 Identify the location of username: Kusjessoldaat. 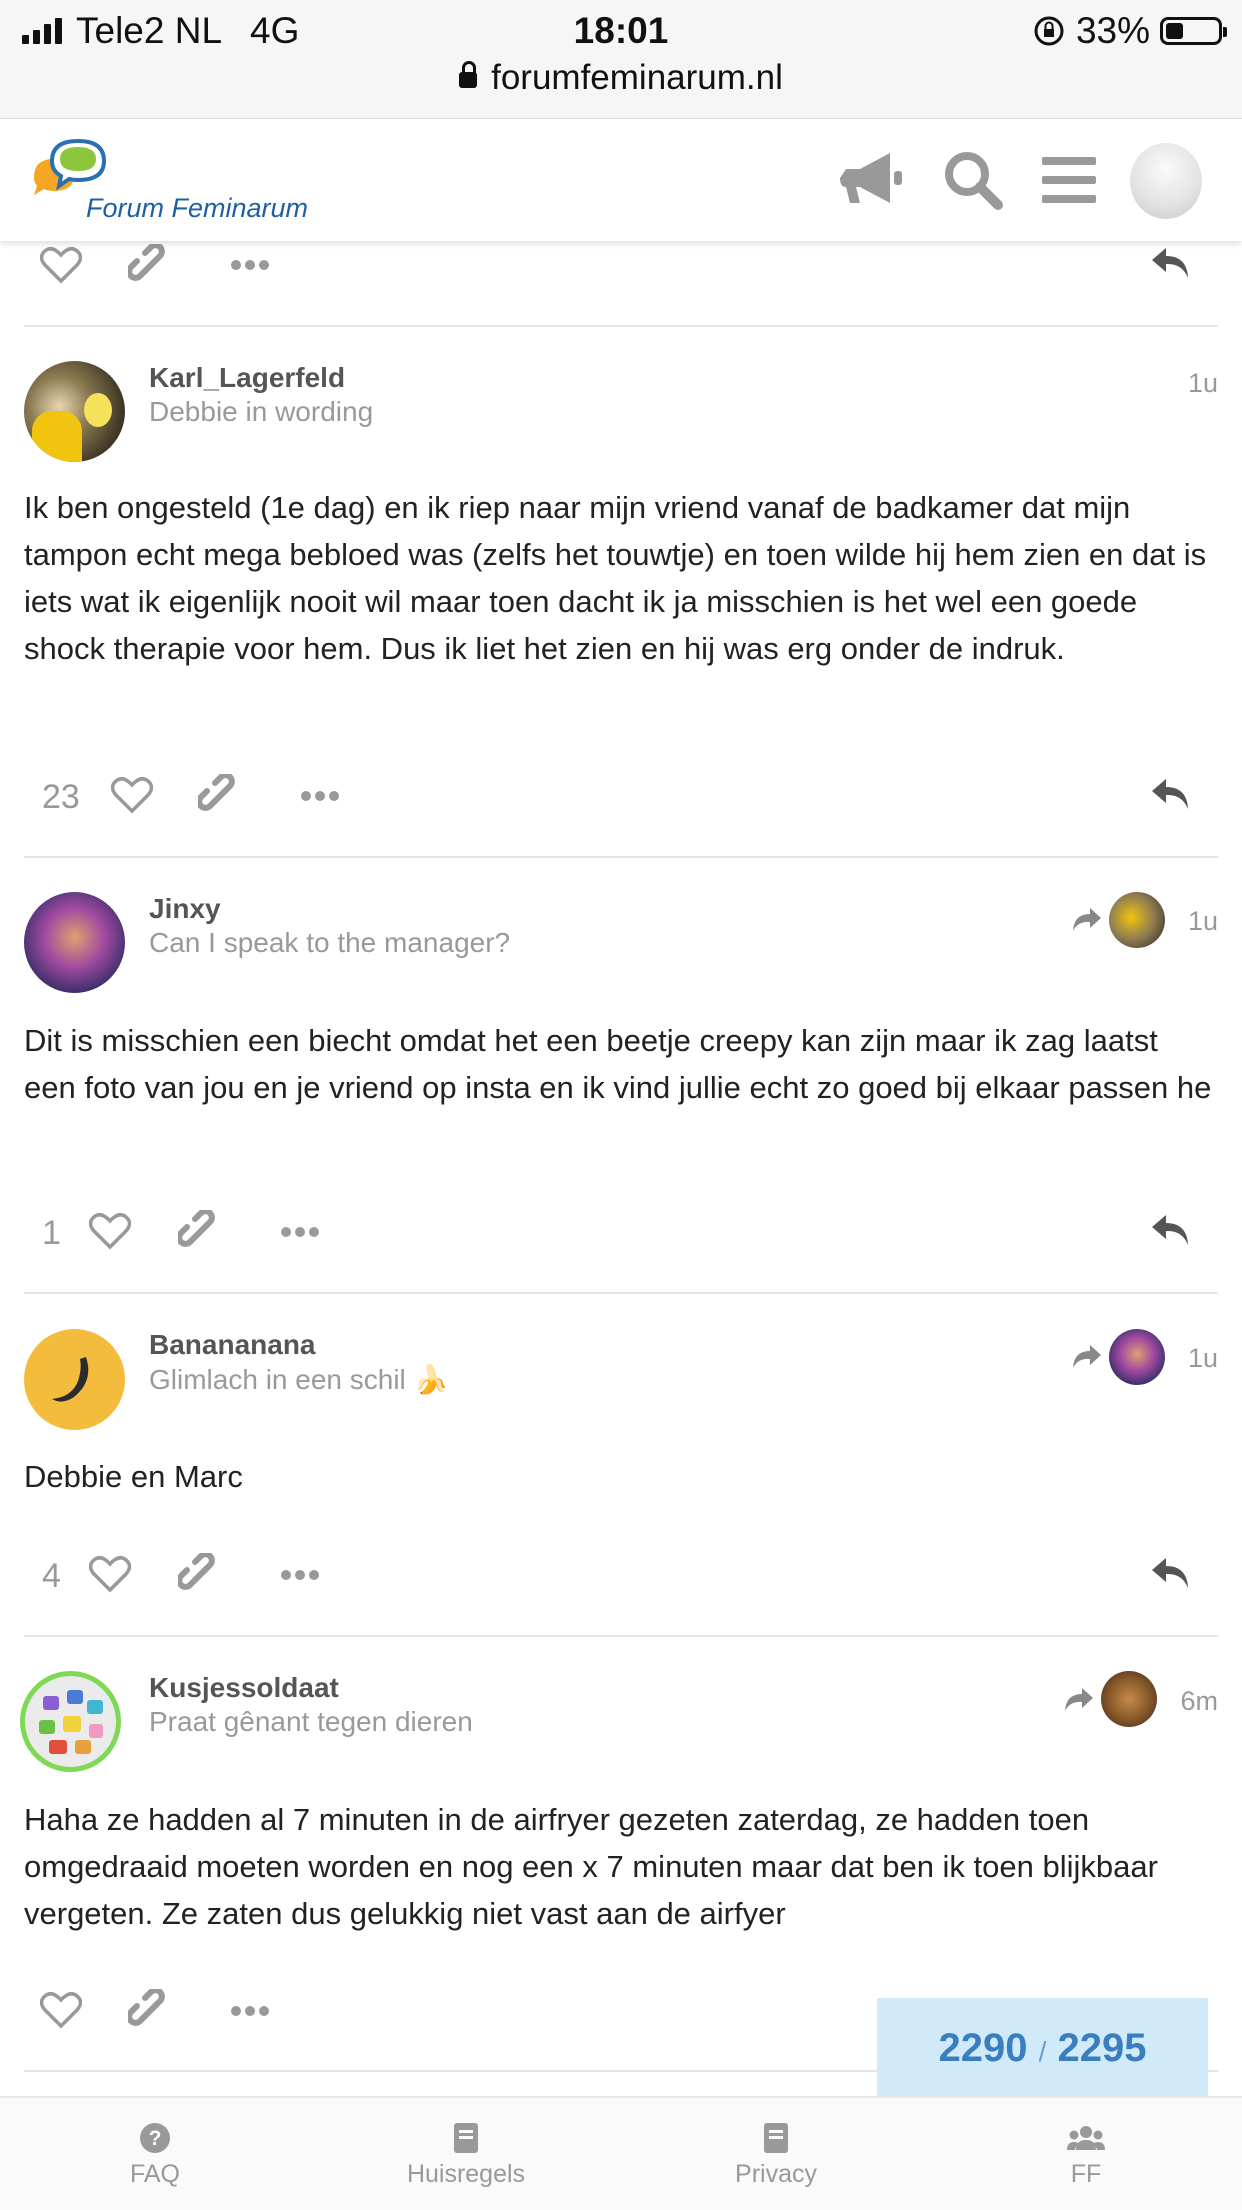
(244, 1688).